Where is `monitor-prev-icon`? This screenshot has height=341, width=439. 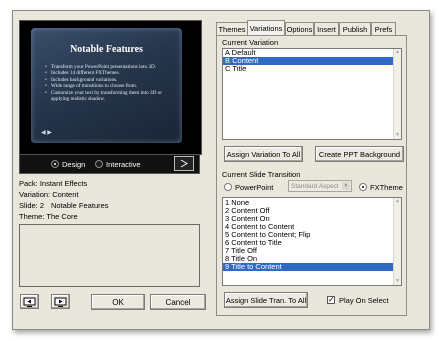 monitor-prev-icon is located at coordinates (29, 302).